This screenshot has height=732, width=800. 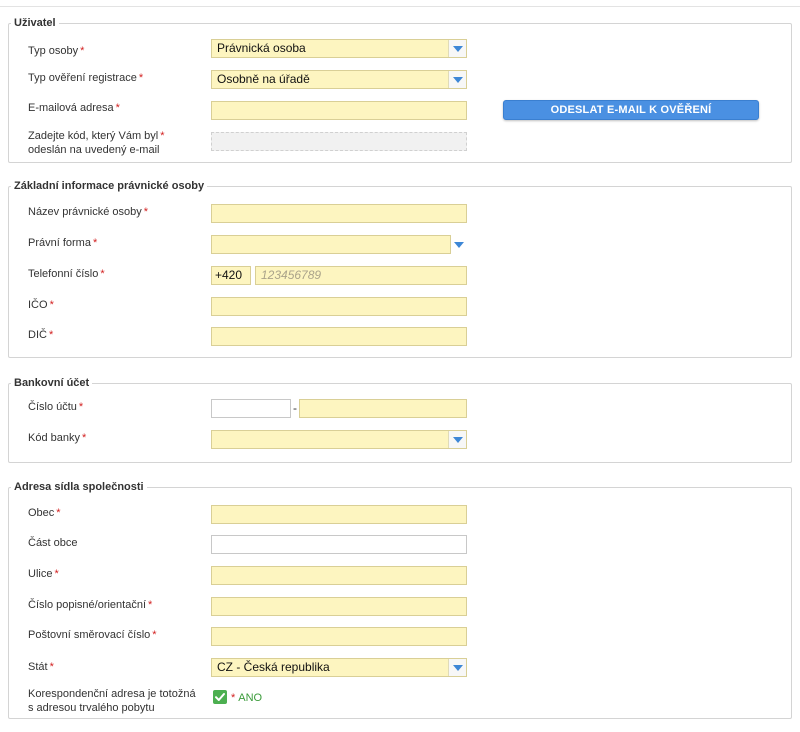 I want to click on section-user-title: Uživatel, so click(x=35, y=23).